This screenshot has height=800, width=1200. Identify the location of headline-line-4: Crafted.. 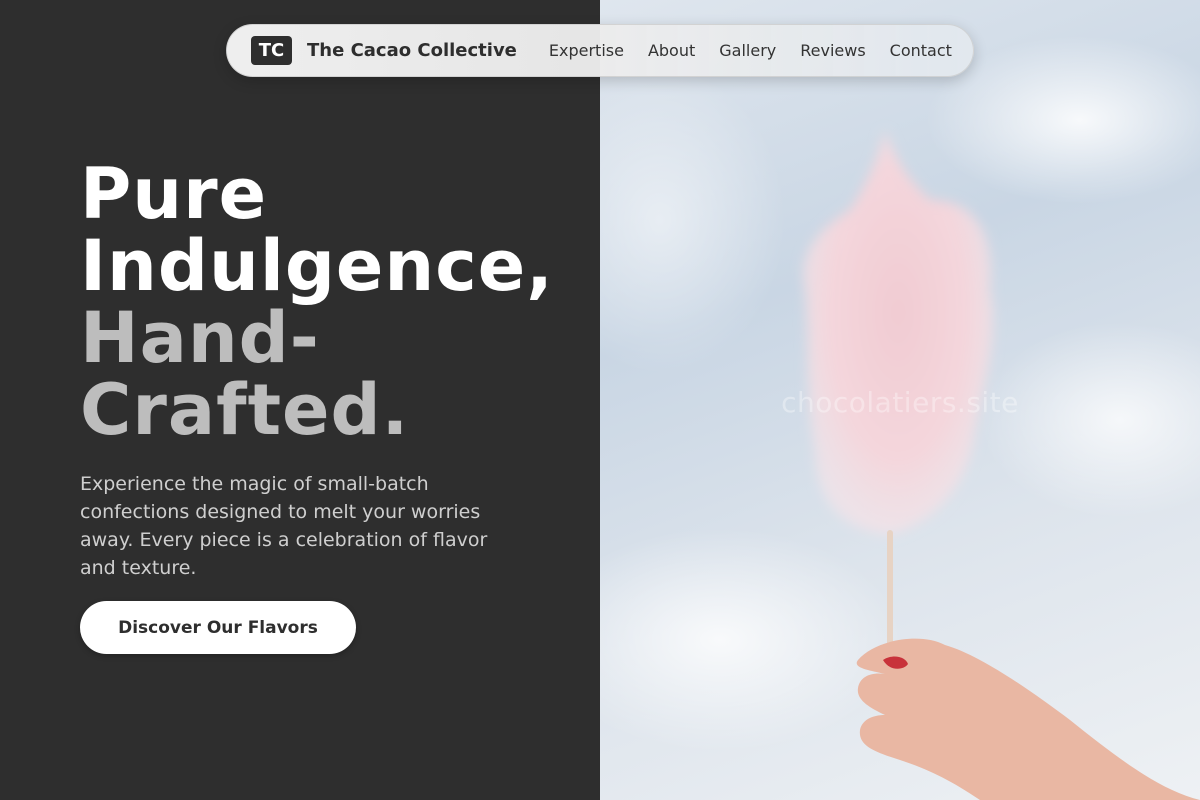
(245, 410).